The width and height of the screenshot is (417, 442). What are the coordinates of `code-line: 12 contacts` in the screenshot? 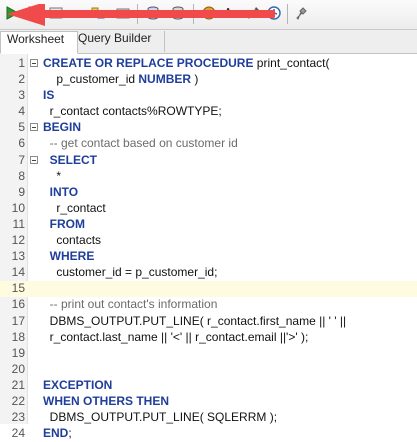 It's located at (208, 241).